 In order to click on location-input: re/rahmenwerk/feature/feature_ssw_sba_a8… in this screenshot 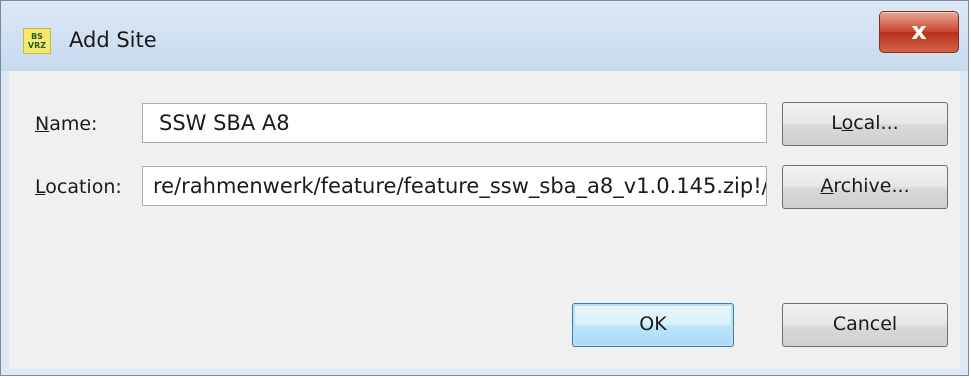, I will do `click(454, 186)`.